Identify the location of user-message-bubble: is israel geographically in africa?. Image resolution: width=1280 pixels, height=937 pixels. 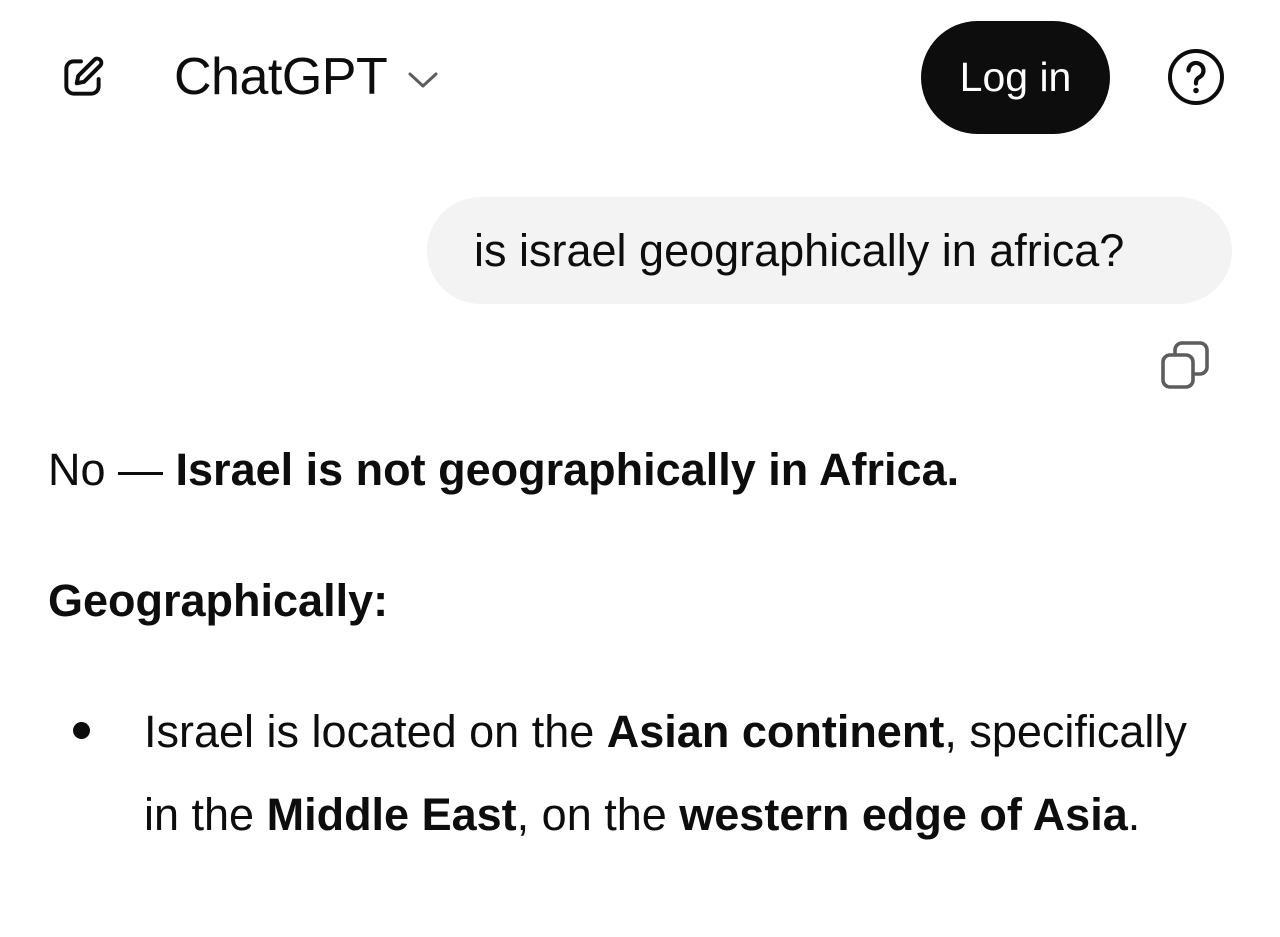
(829, 250).